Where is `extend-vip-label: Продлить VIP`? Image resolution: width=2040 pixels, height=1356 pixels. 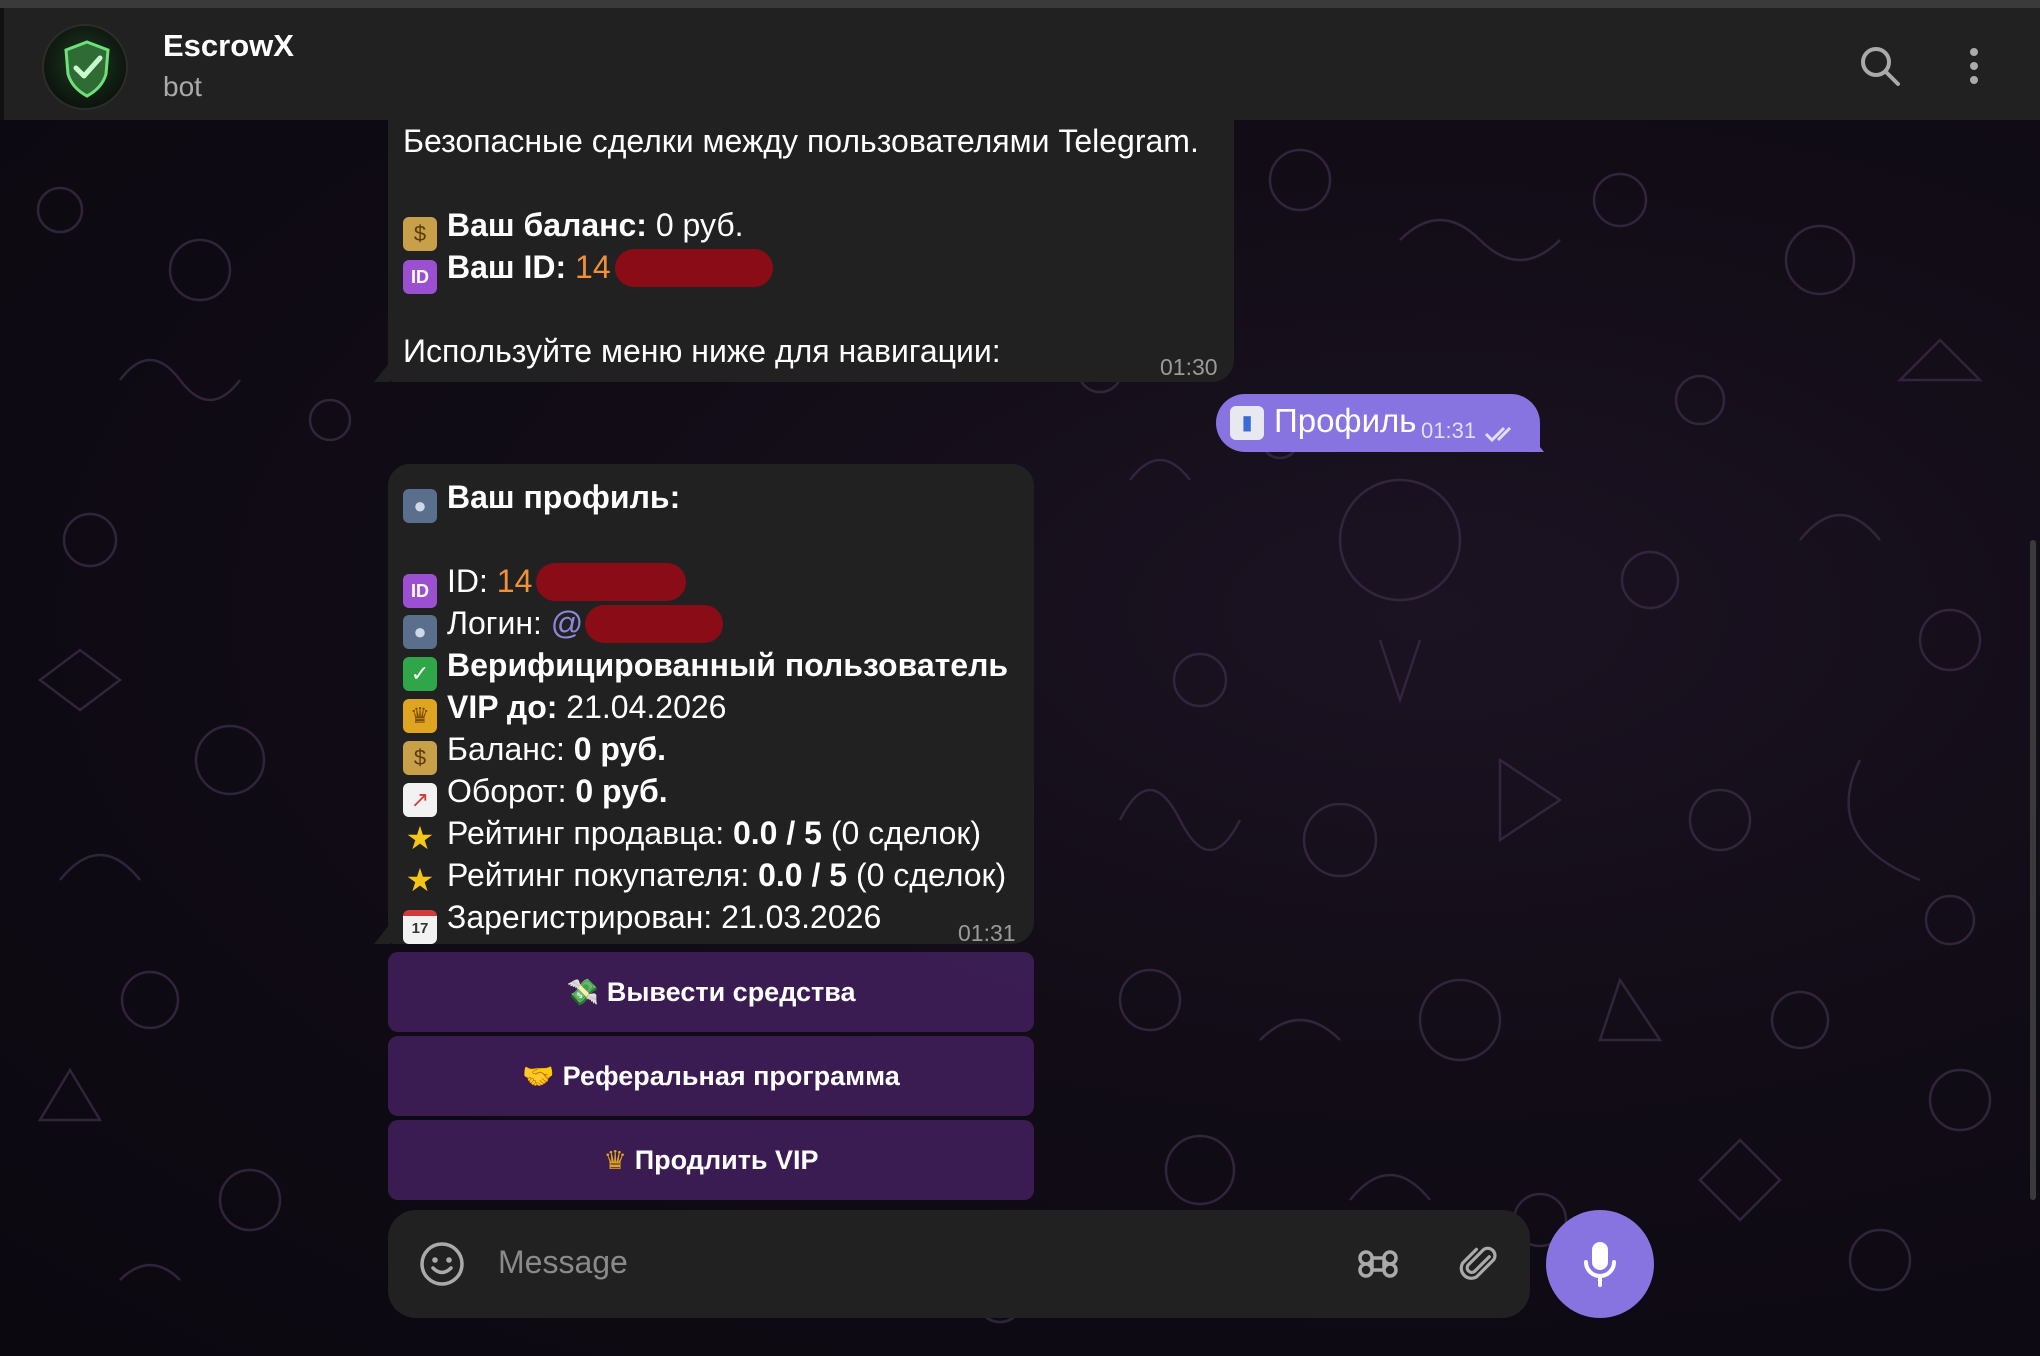 extend-vip-label: Продлить VIP is located at coordinates (726, 1159).